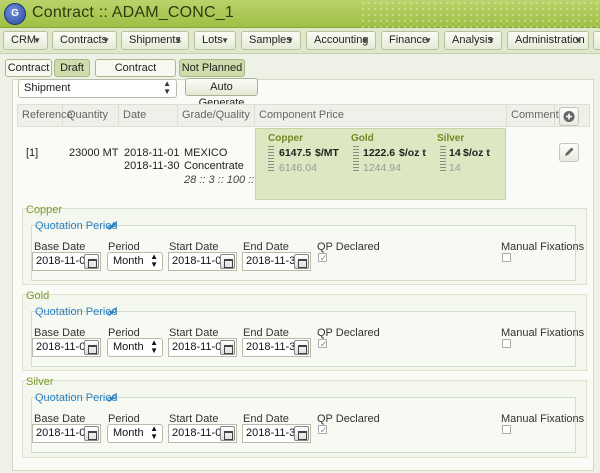 The width and height of the screenshot is (600, 473). What do you see at coordinates (276, 433) in the screenshot?
I see `silver-end-date-input: 2018-11-30` at bounding box center [276, 433].